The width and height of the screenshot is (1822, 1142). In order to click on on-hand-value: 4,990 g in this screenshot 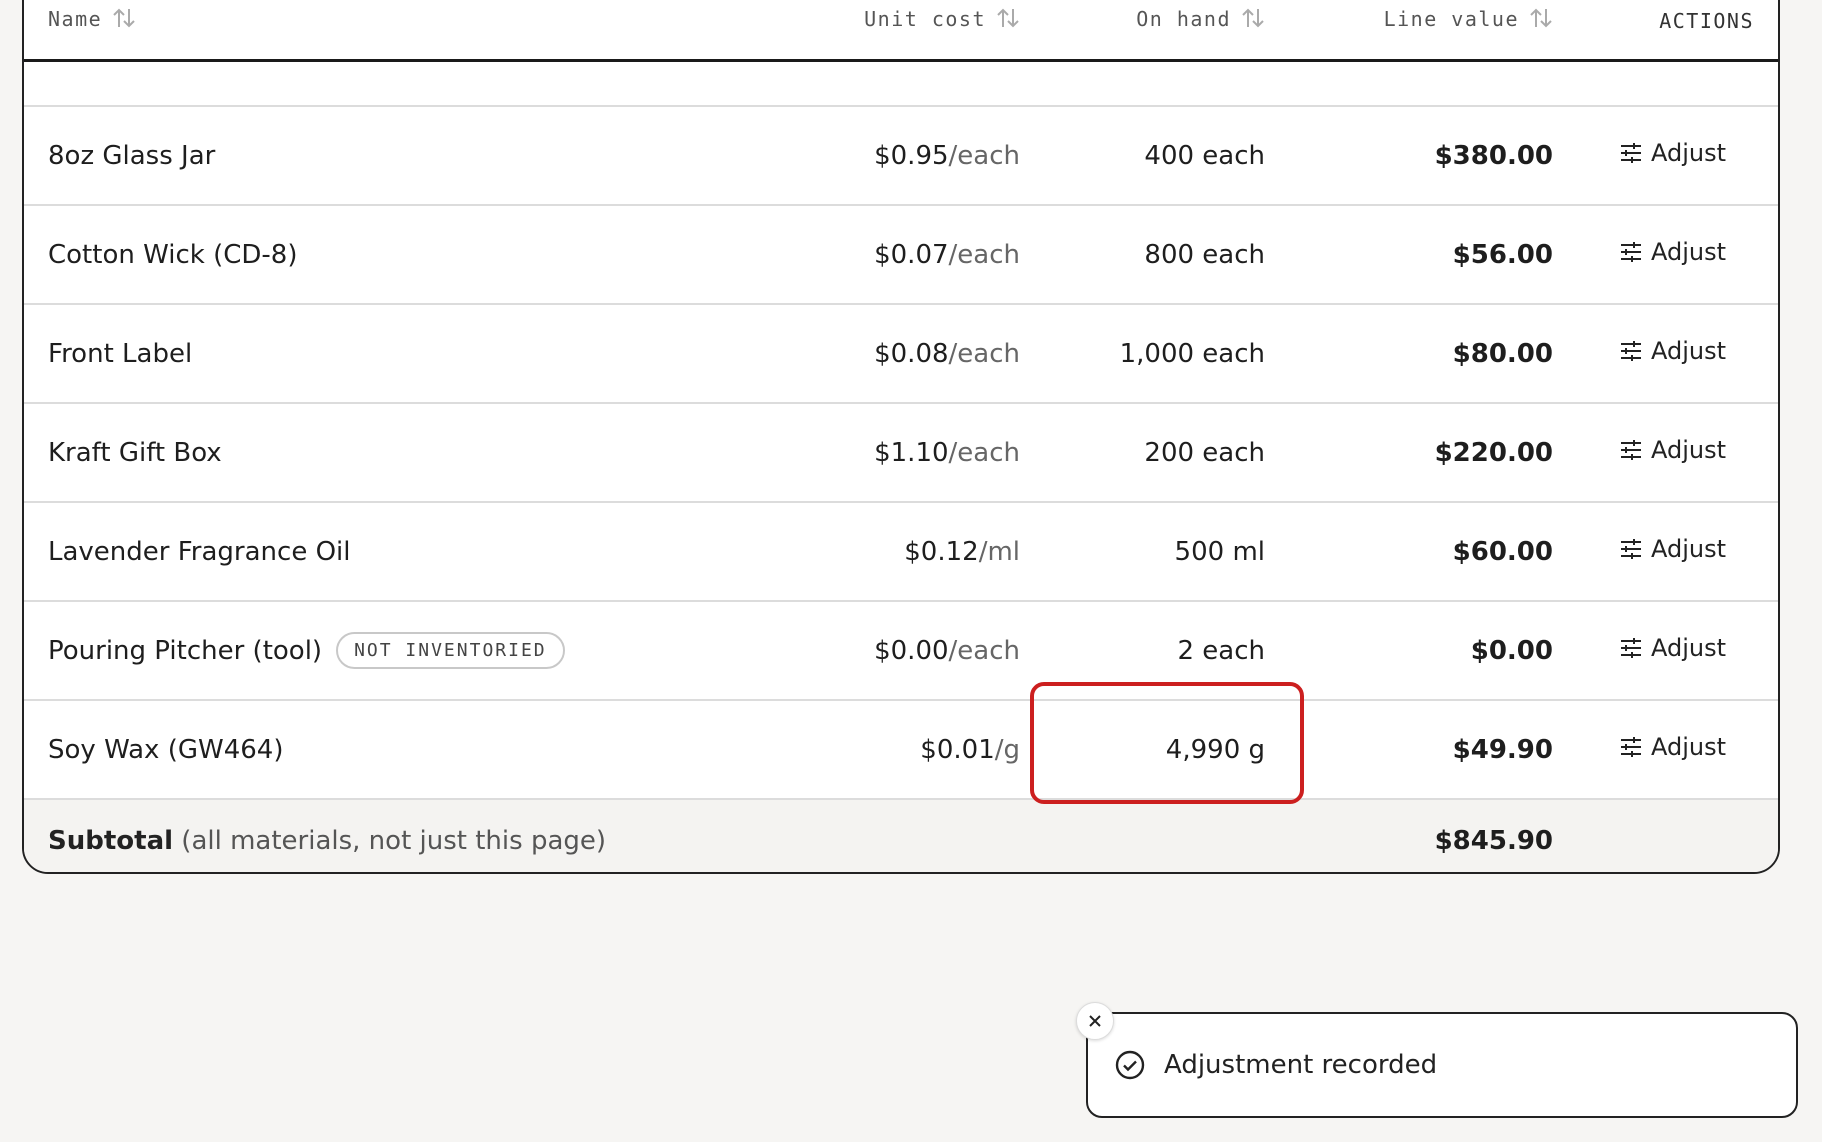, I will do `click(1166, 750)`.